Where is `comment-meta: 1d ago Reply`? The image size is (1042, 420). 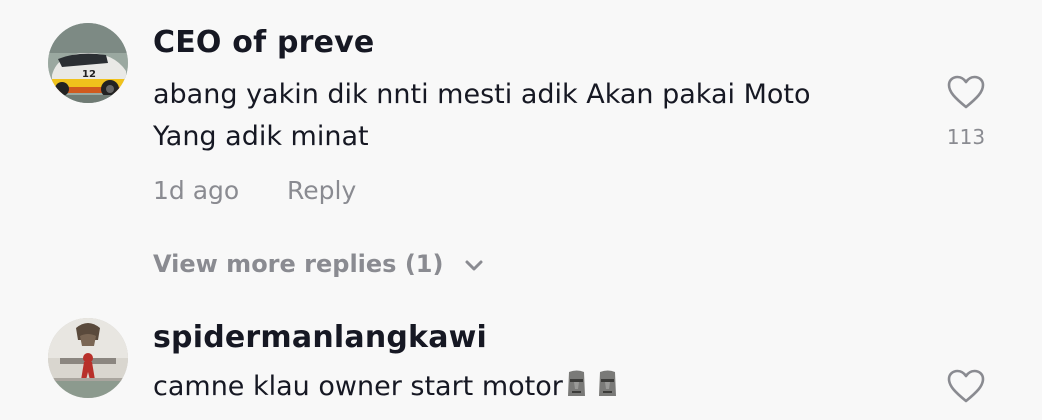 comment-meta: 1d ago Reply is located at coordinates (254, 190).